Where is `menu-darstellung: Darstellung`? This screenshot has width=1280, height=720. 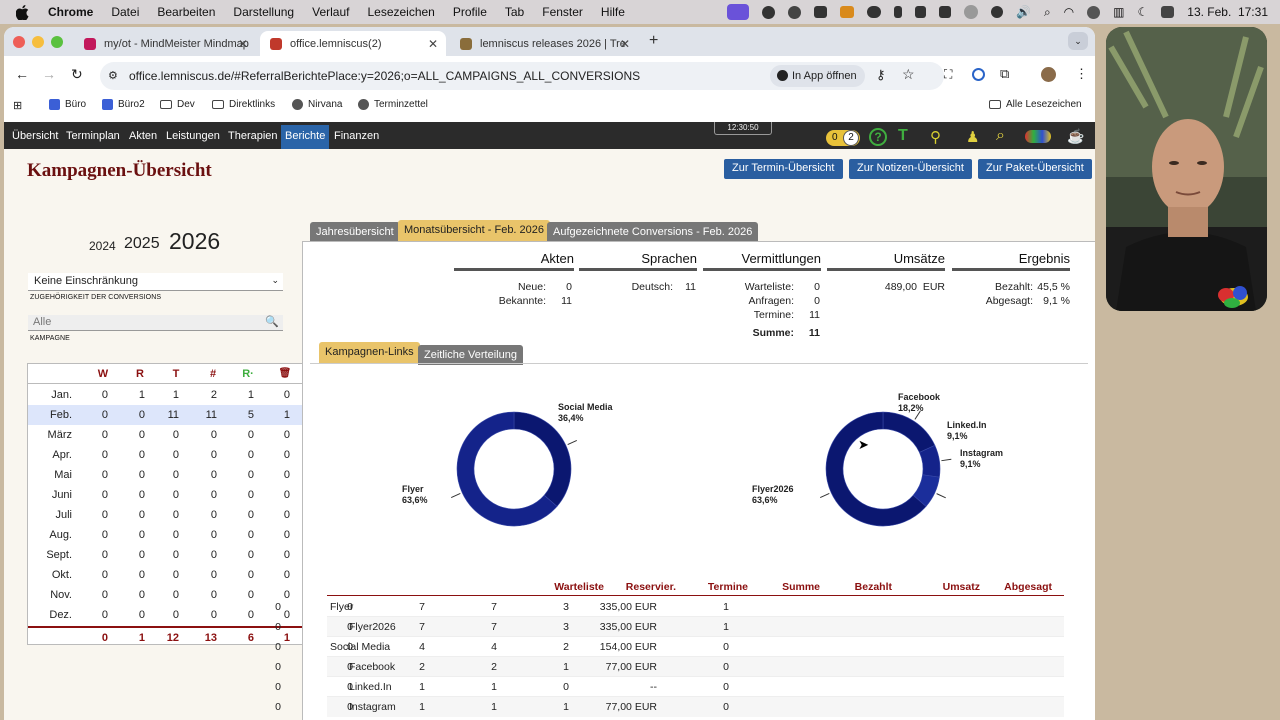 menu-darstellung: Darstellung is located at coordinates (263, 12).